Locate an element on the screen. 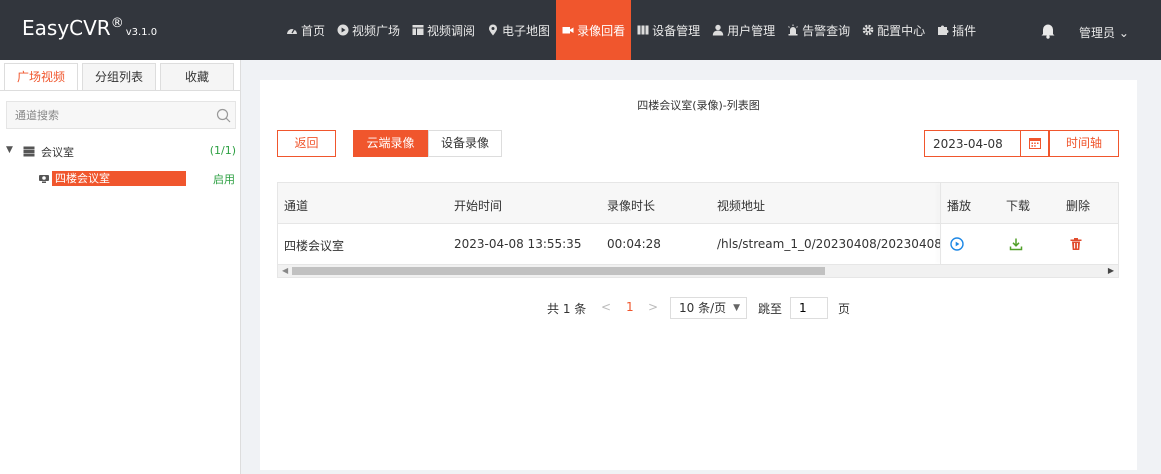 The width and height of the screenshot is (1161, 474). nav-label: 配置中心 is located at coordinates (901, 30).